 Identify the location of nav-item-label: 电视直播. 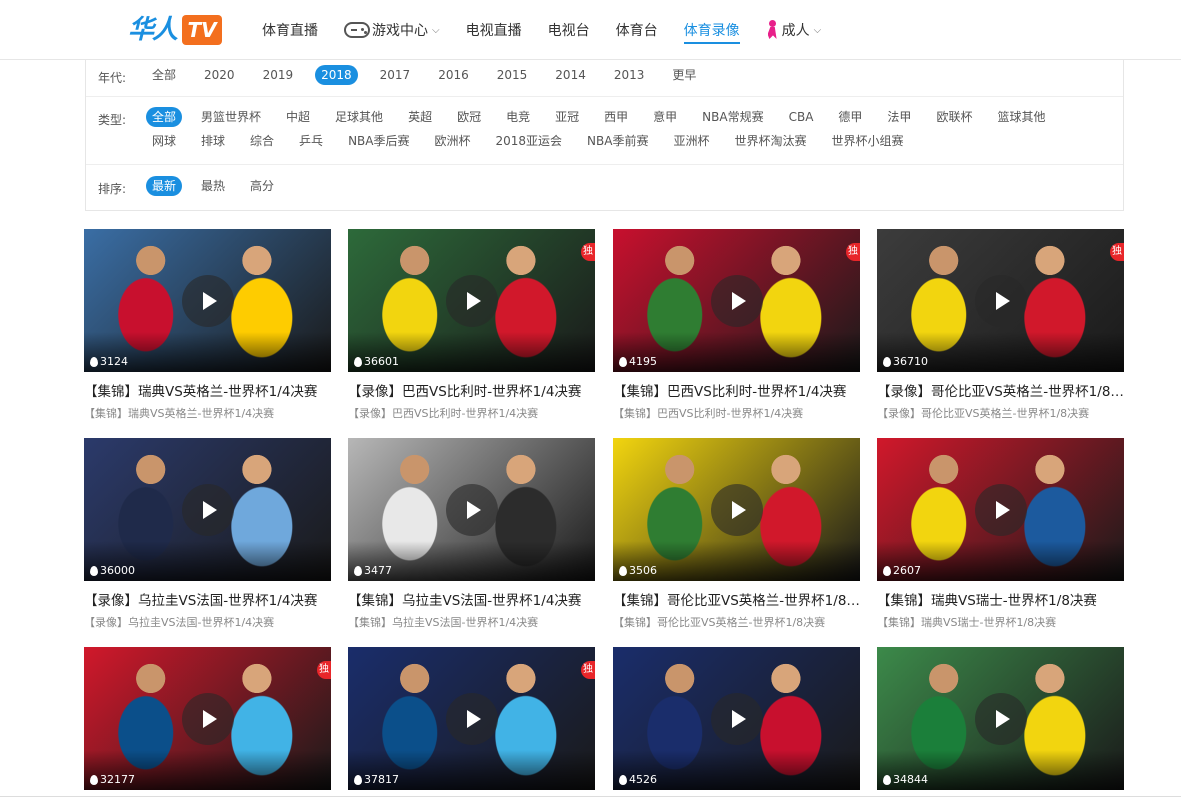
(493, 31).